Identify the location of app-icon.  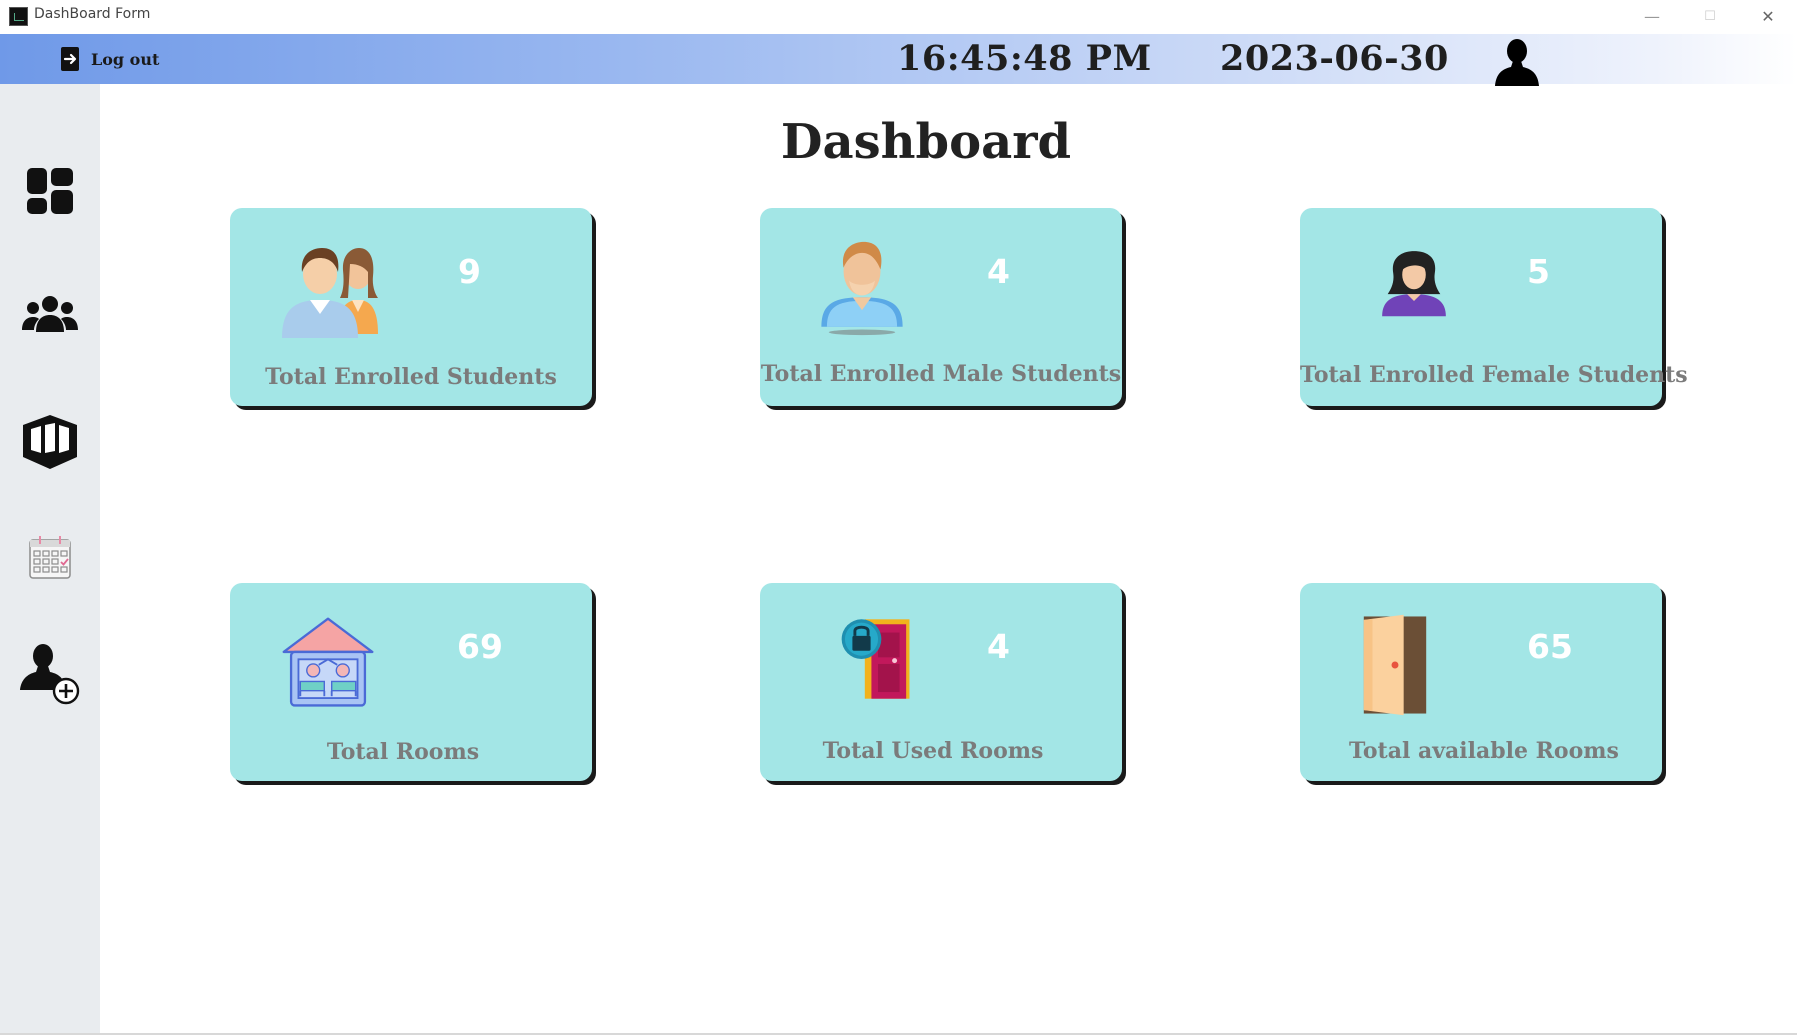
(18, 16).